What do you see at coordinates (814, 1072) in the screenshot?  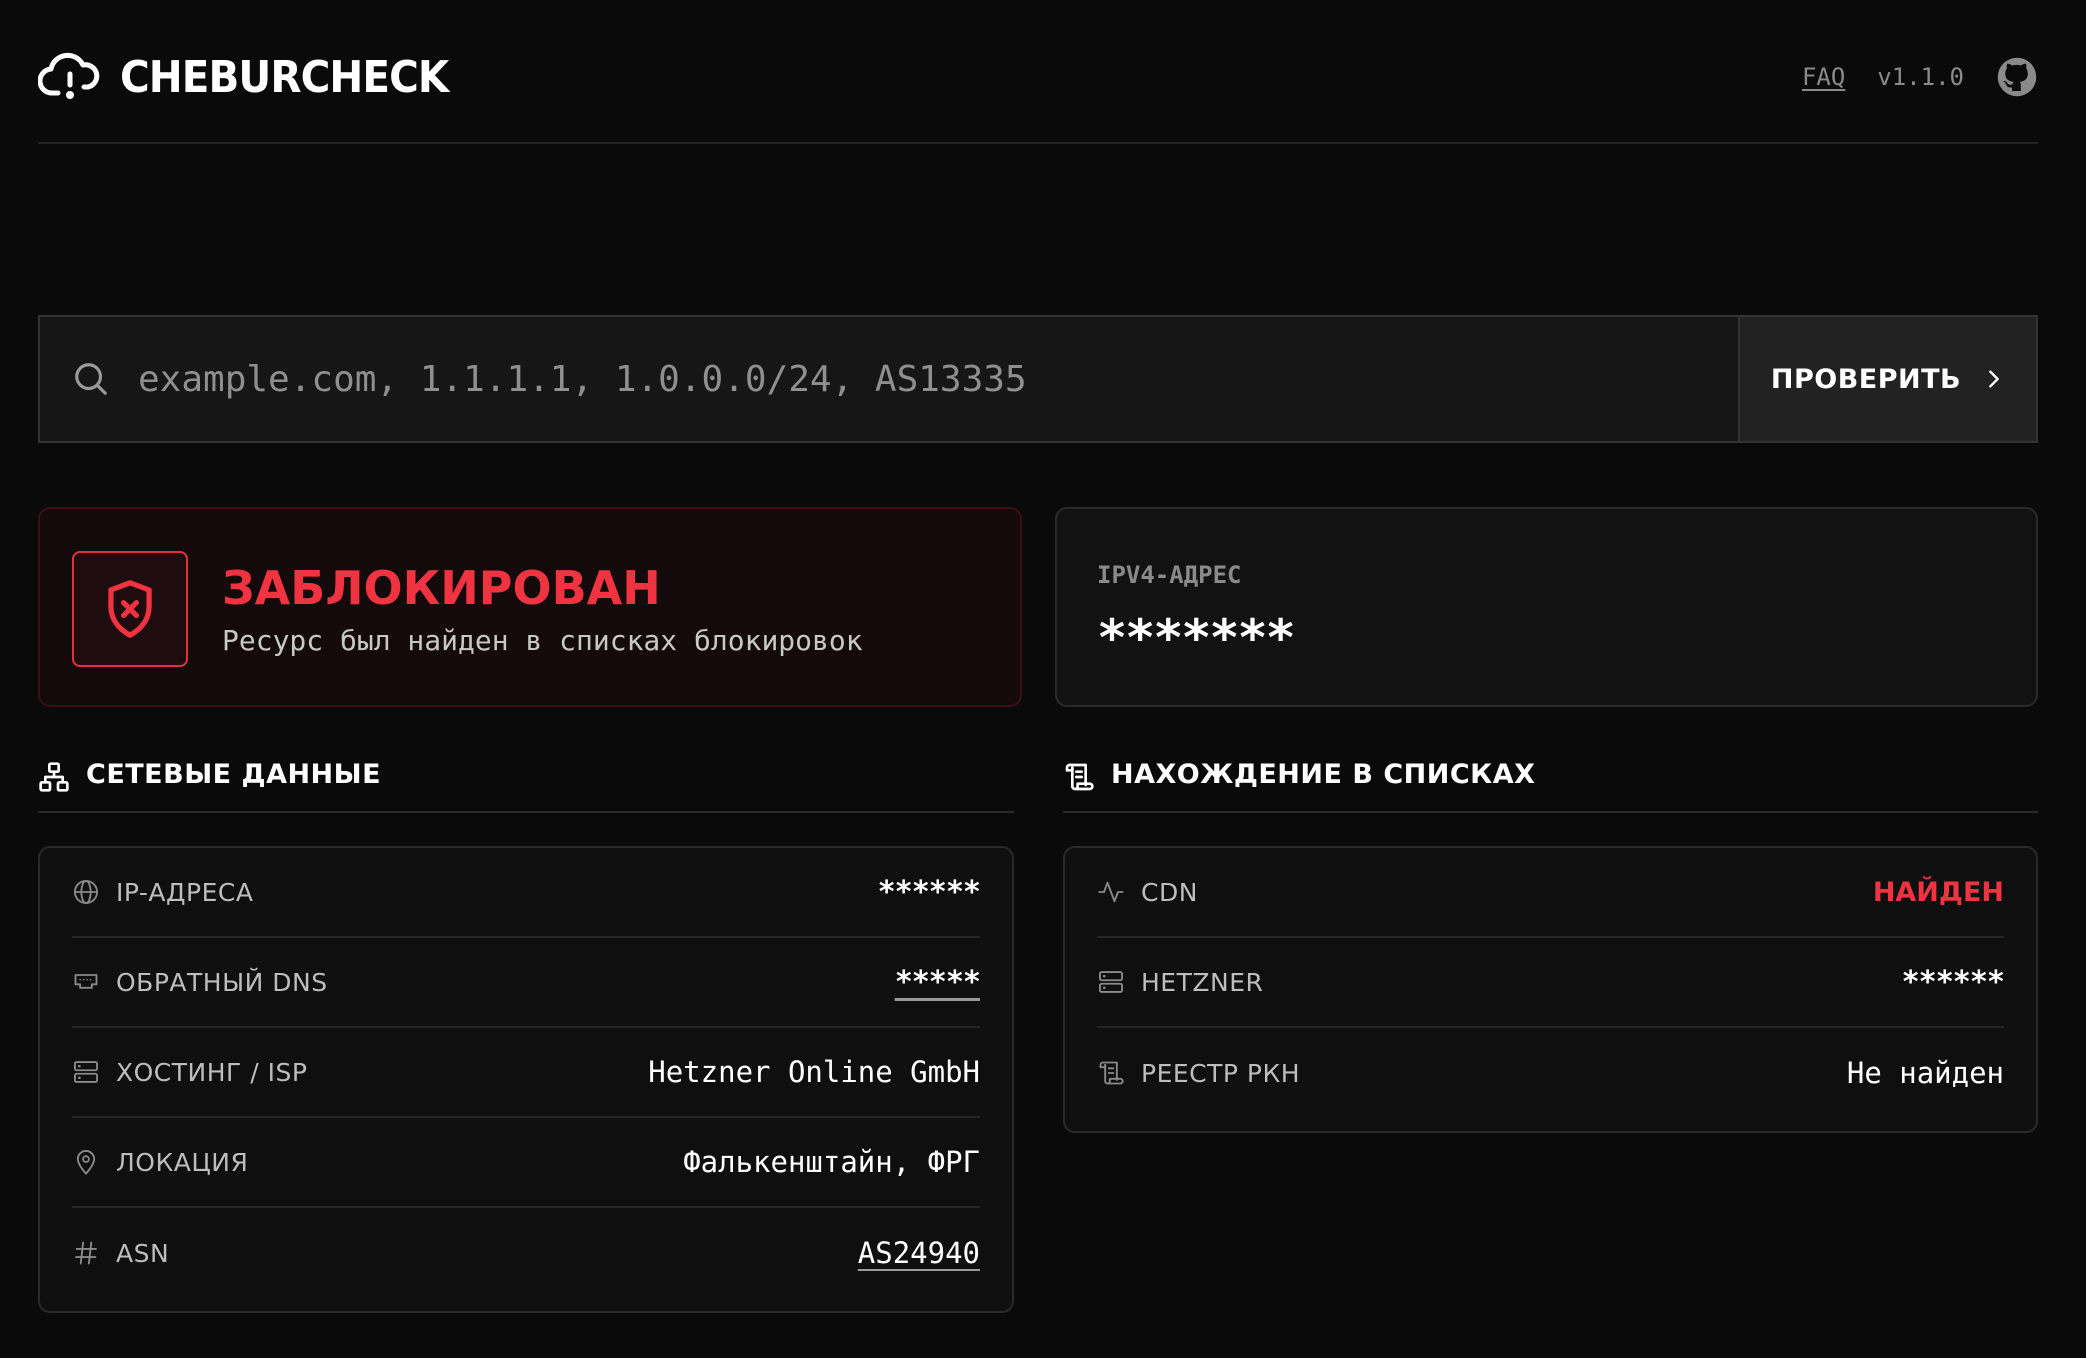 I see `hosting-value: Hetzner Online GmbH` at bounding box center [814, 1072].